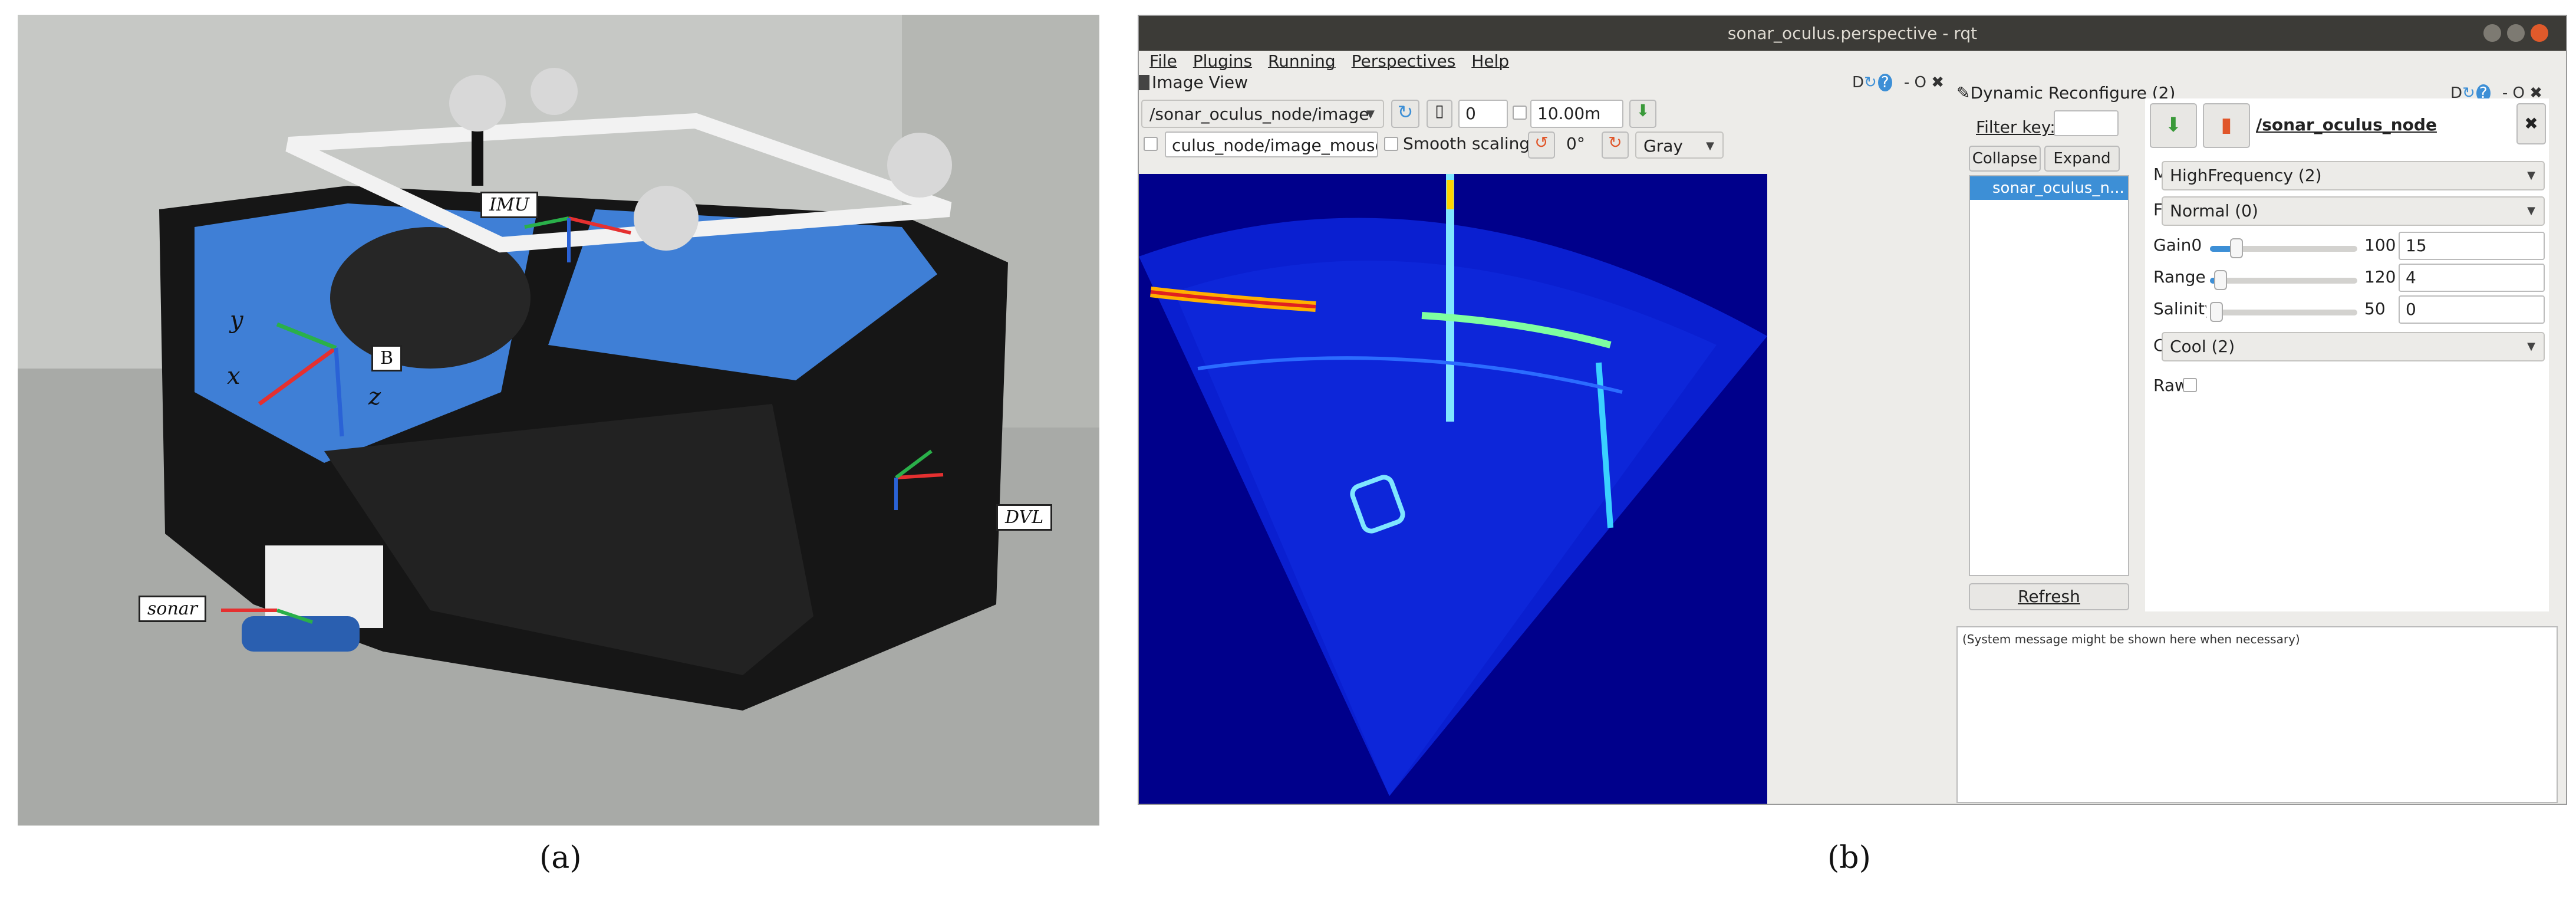  What do you see at coordinates (236, 320) in the screenshot?
I see `axis-y-label: y` at bounding box center [236, 320].